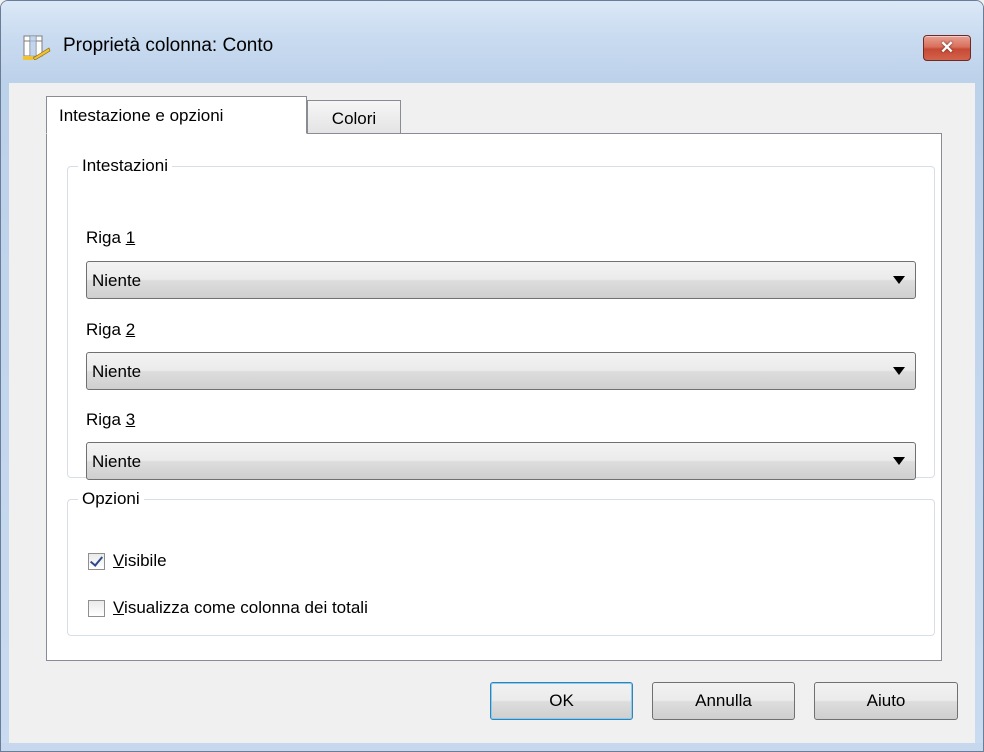  What do you see at coordinates (117, 280) in the screenshot?
I see `row1-select-value: Niente` at bounding box center [117, 280].